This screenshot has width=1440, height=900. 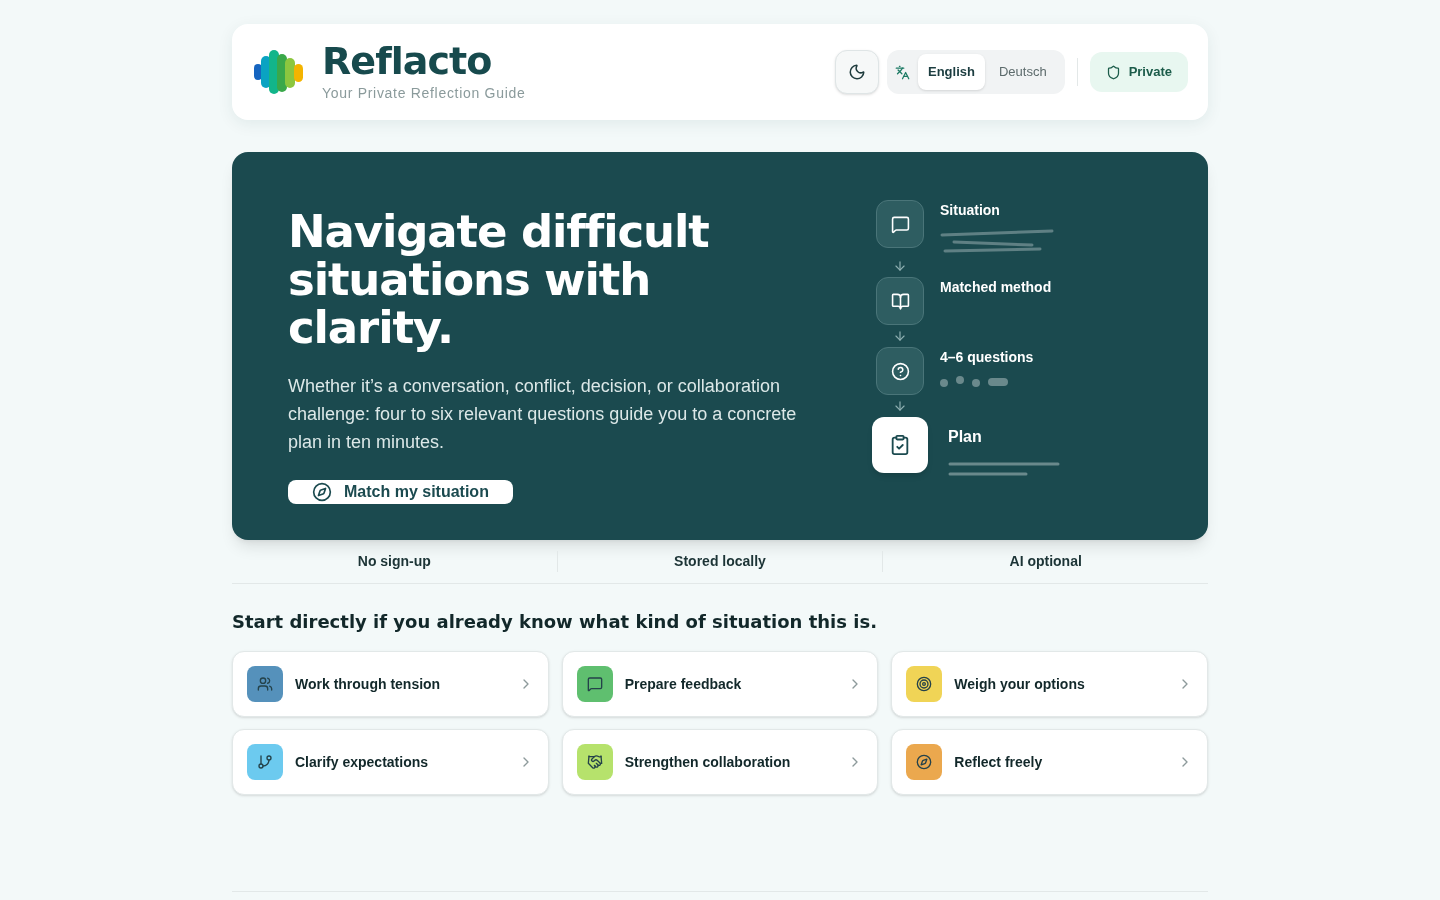 What do you see at coordinates (987, 357) in the screenshot?
I see `step-label: 4–6 questions` at bounding box center [987, 357].